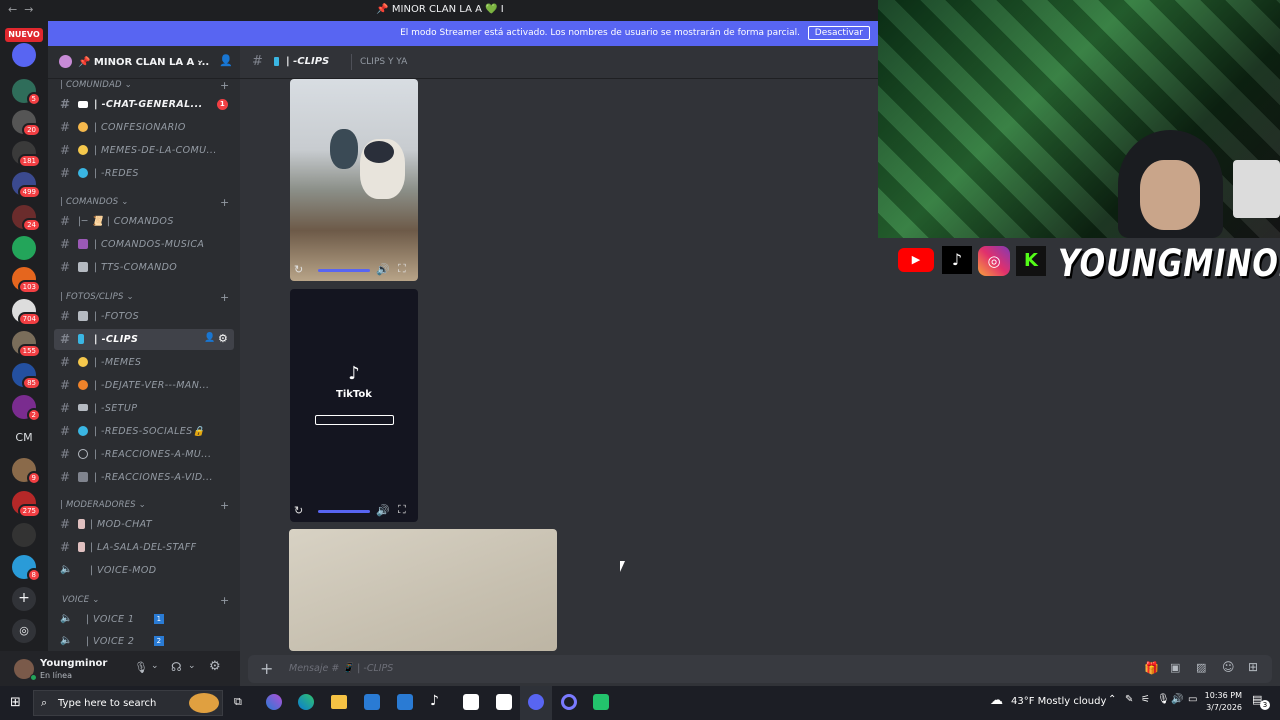  Describe the element at coordinates (144, 267) in the screenshot. I see `channel-tts-comando: # | TTS-COMANDO` at that location.